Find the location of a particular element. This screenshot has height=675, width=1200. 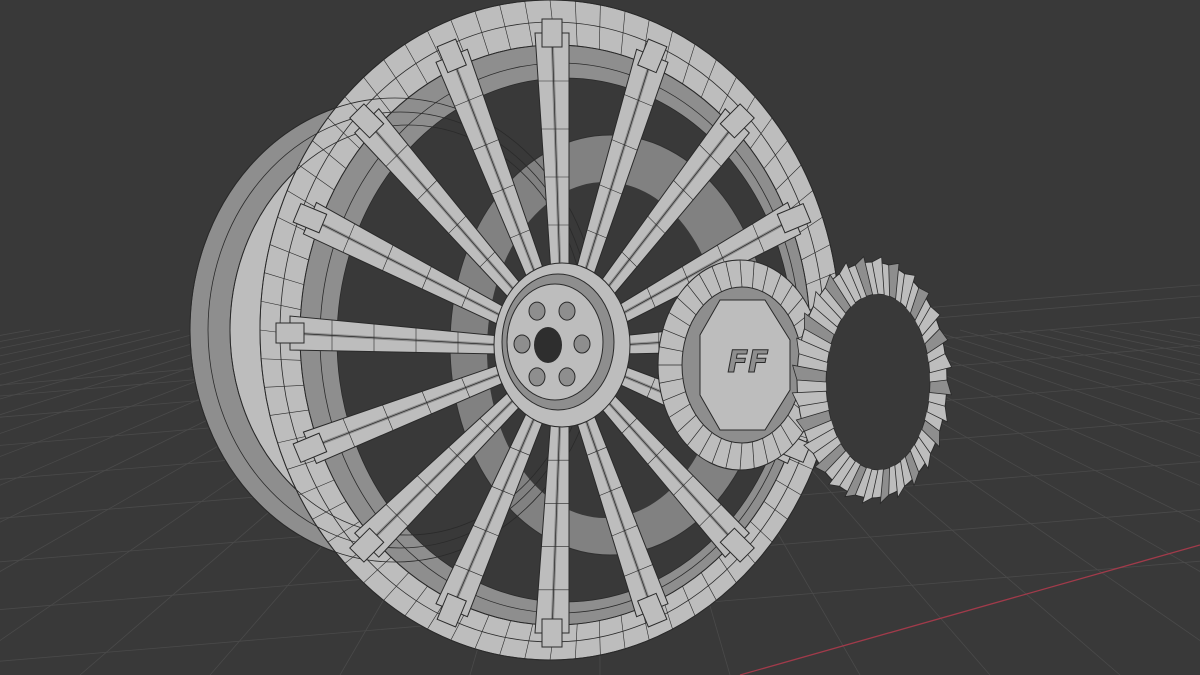

hub-group is located at coordinates (562, 345).